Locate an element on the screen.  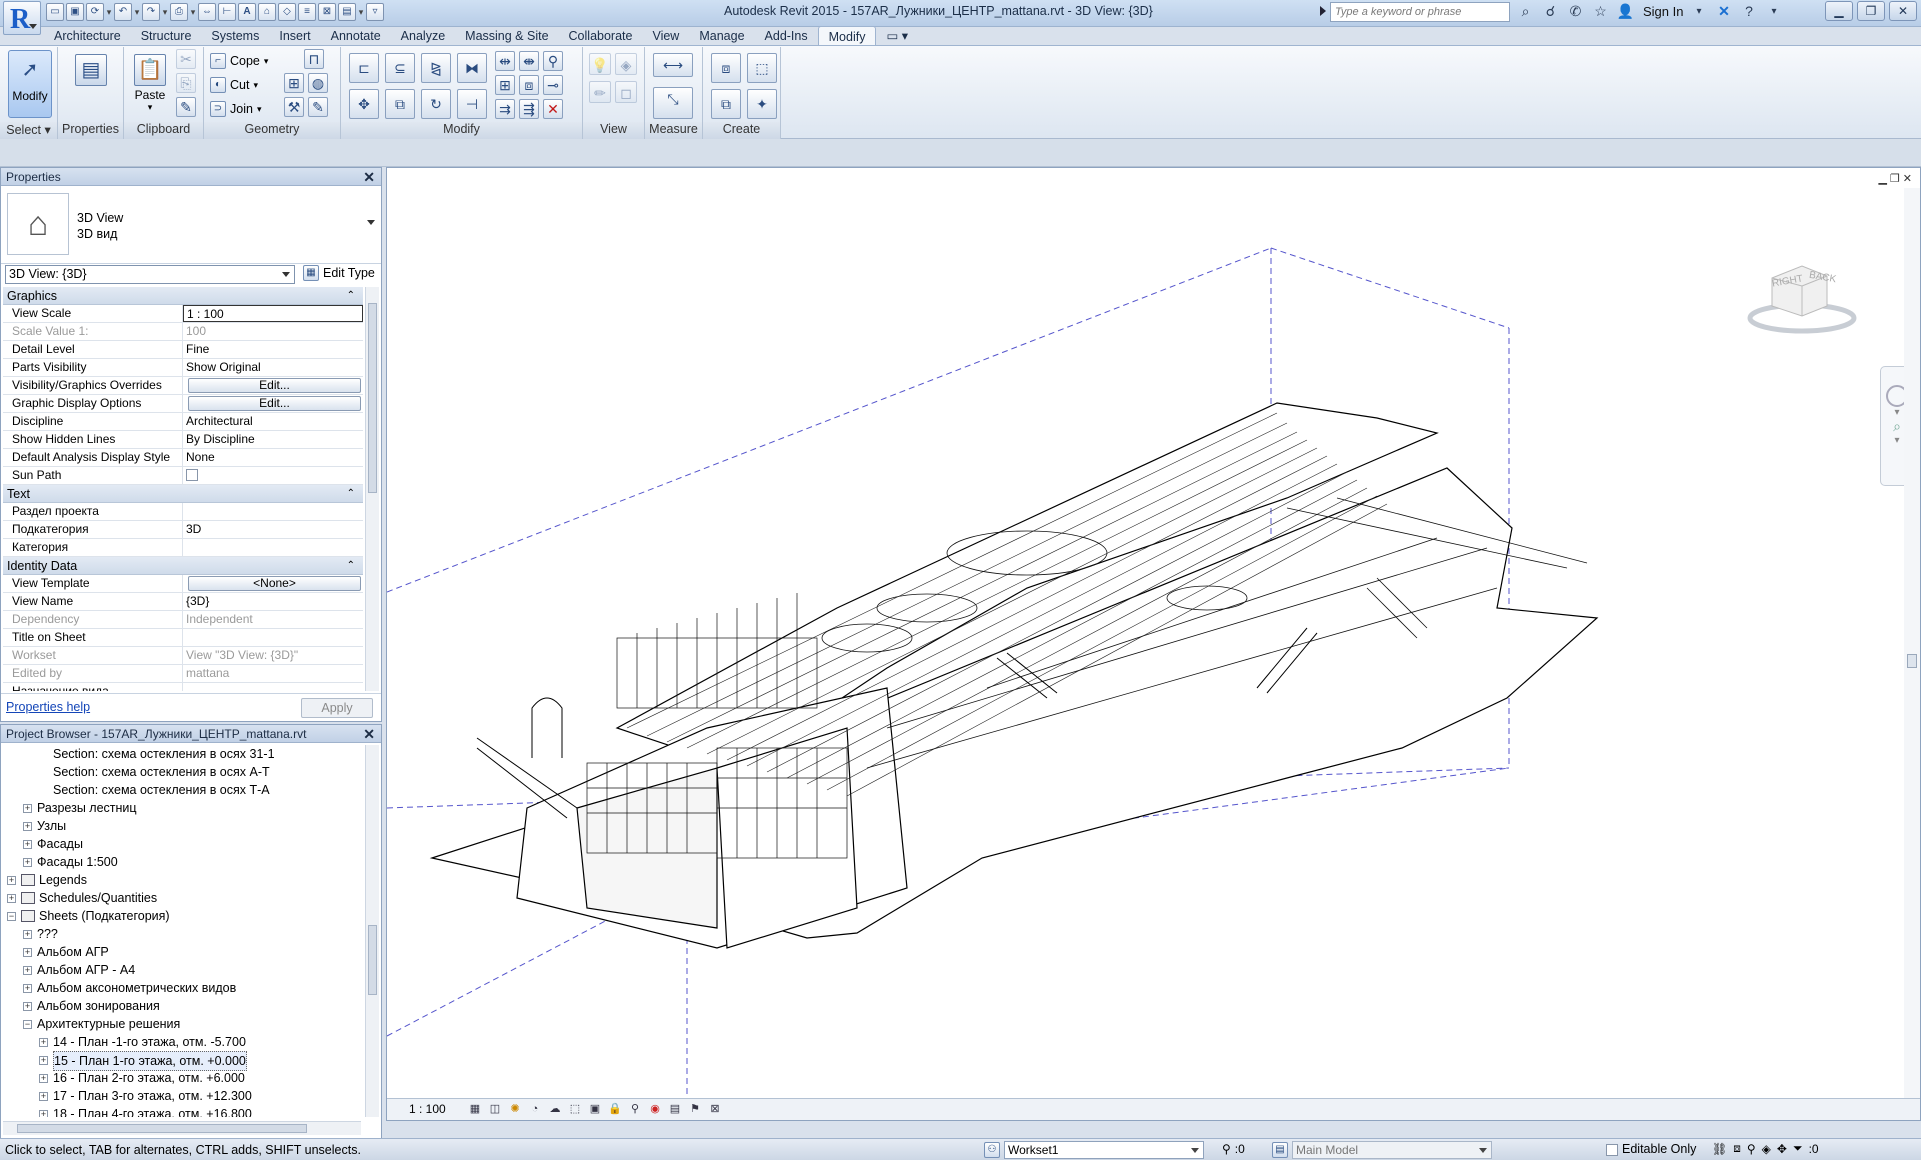
mirror-draw-axis-icon: ⧓ is located at coordinates (472, 68).